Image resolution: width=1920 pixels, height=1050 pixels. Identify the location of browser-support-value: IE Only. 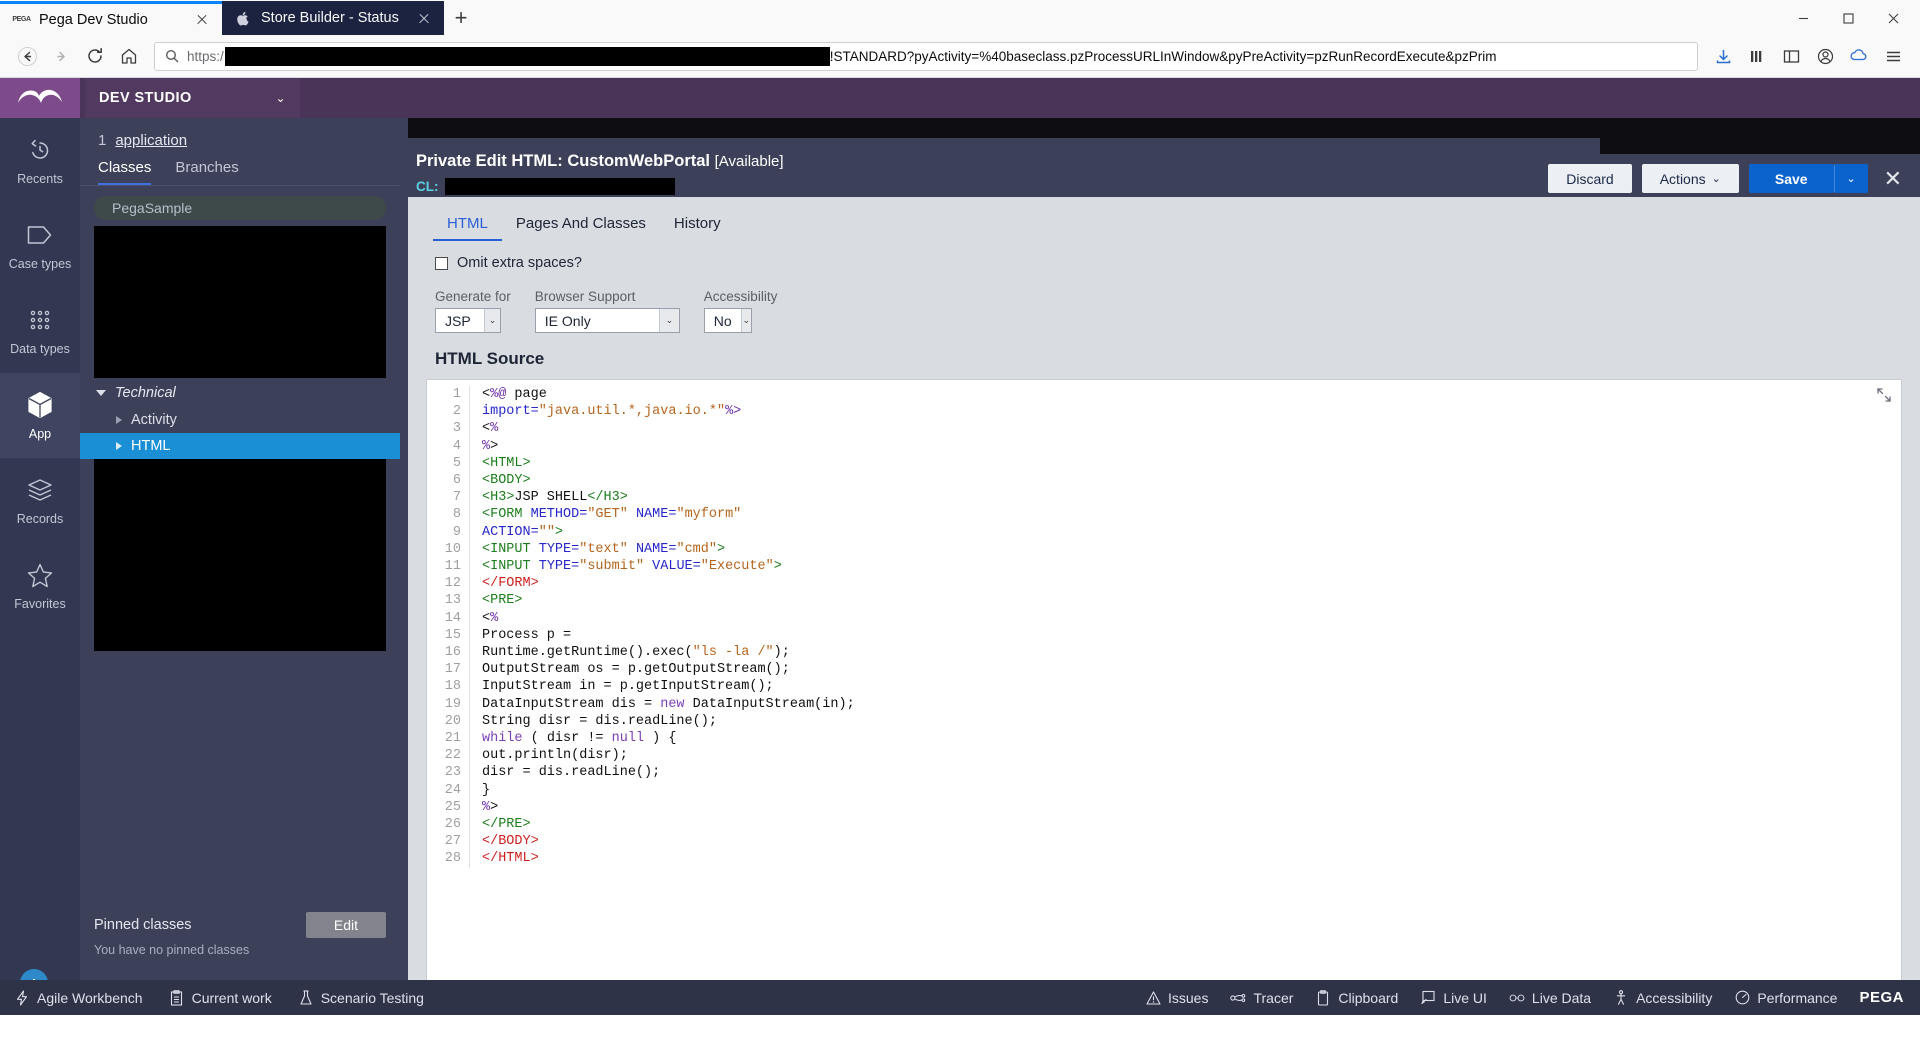
(567, 320).